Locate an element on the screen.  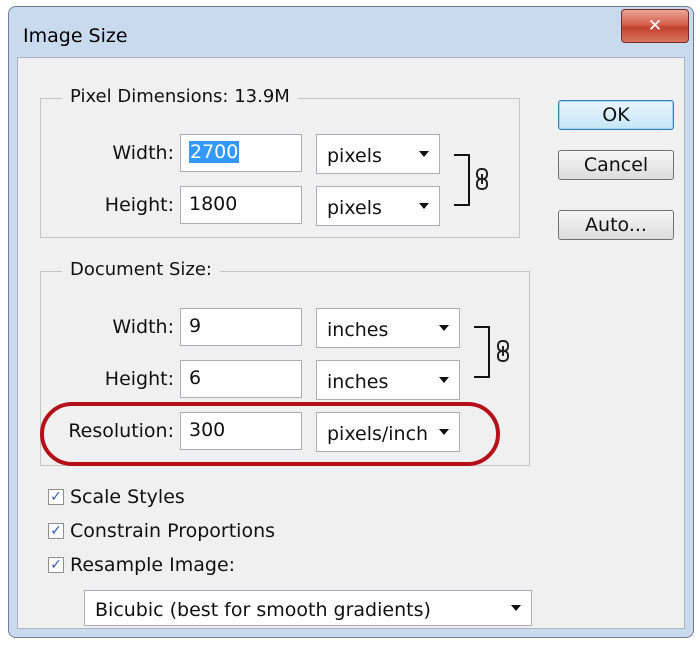
pixel-height-label: Height: is located at coordinates (139, 205).